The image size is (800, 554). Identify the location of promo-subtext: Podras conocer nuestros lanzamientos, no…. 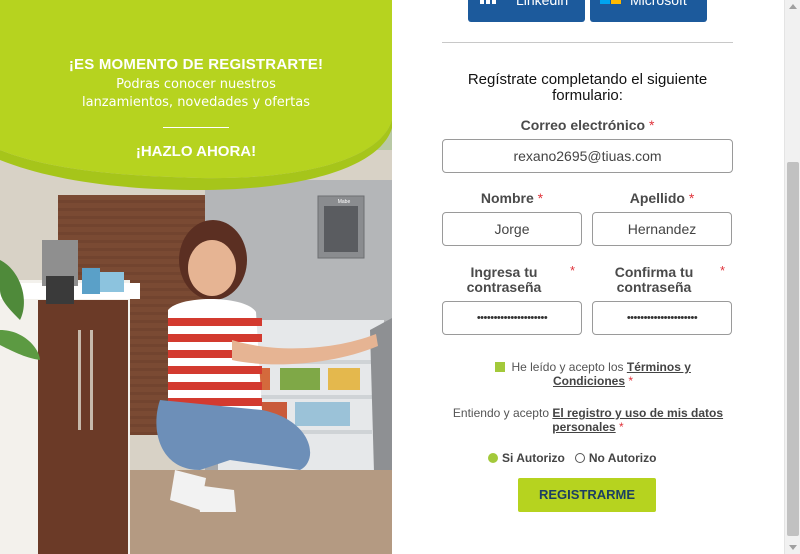
(196, 94).